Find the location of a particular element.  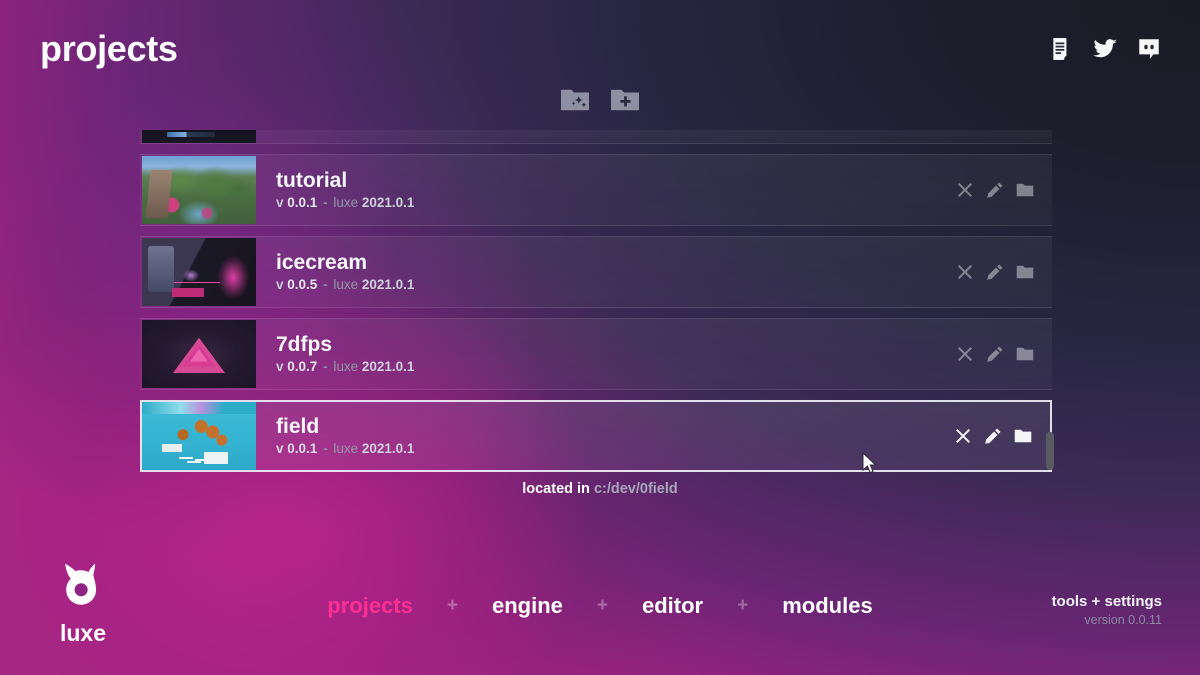

tools-settings-label: tools + settings is located at coordinates (1107, 601).